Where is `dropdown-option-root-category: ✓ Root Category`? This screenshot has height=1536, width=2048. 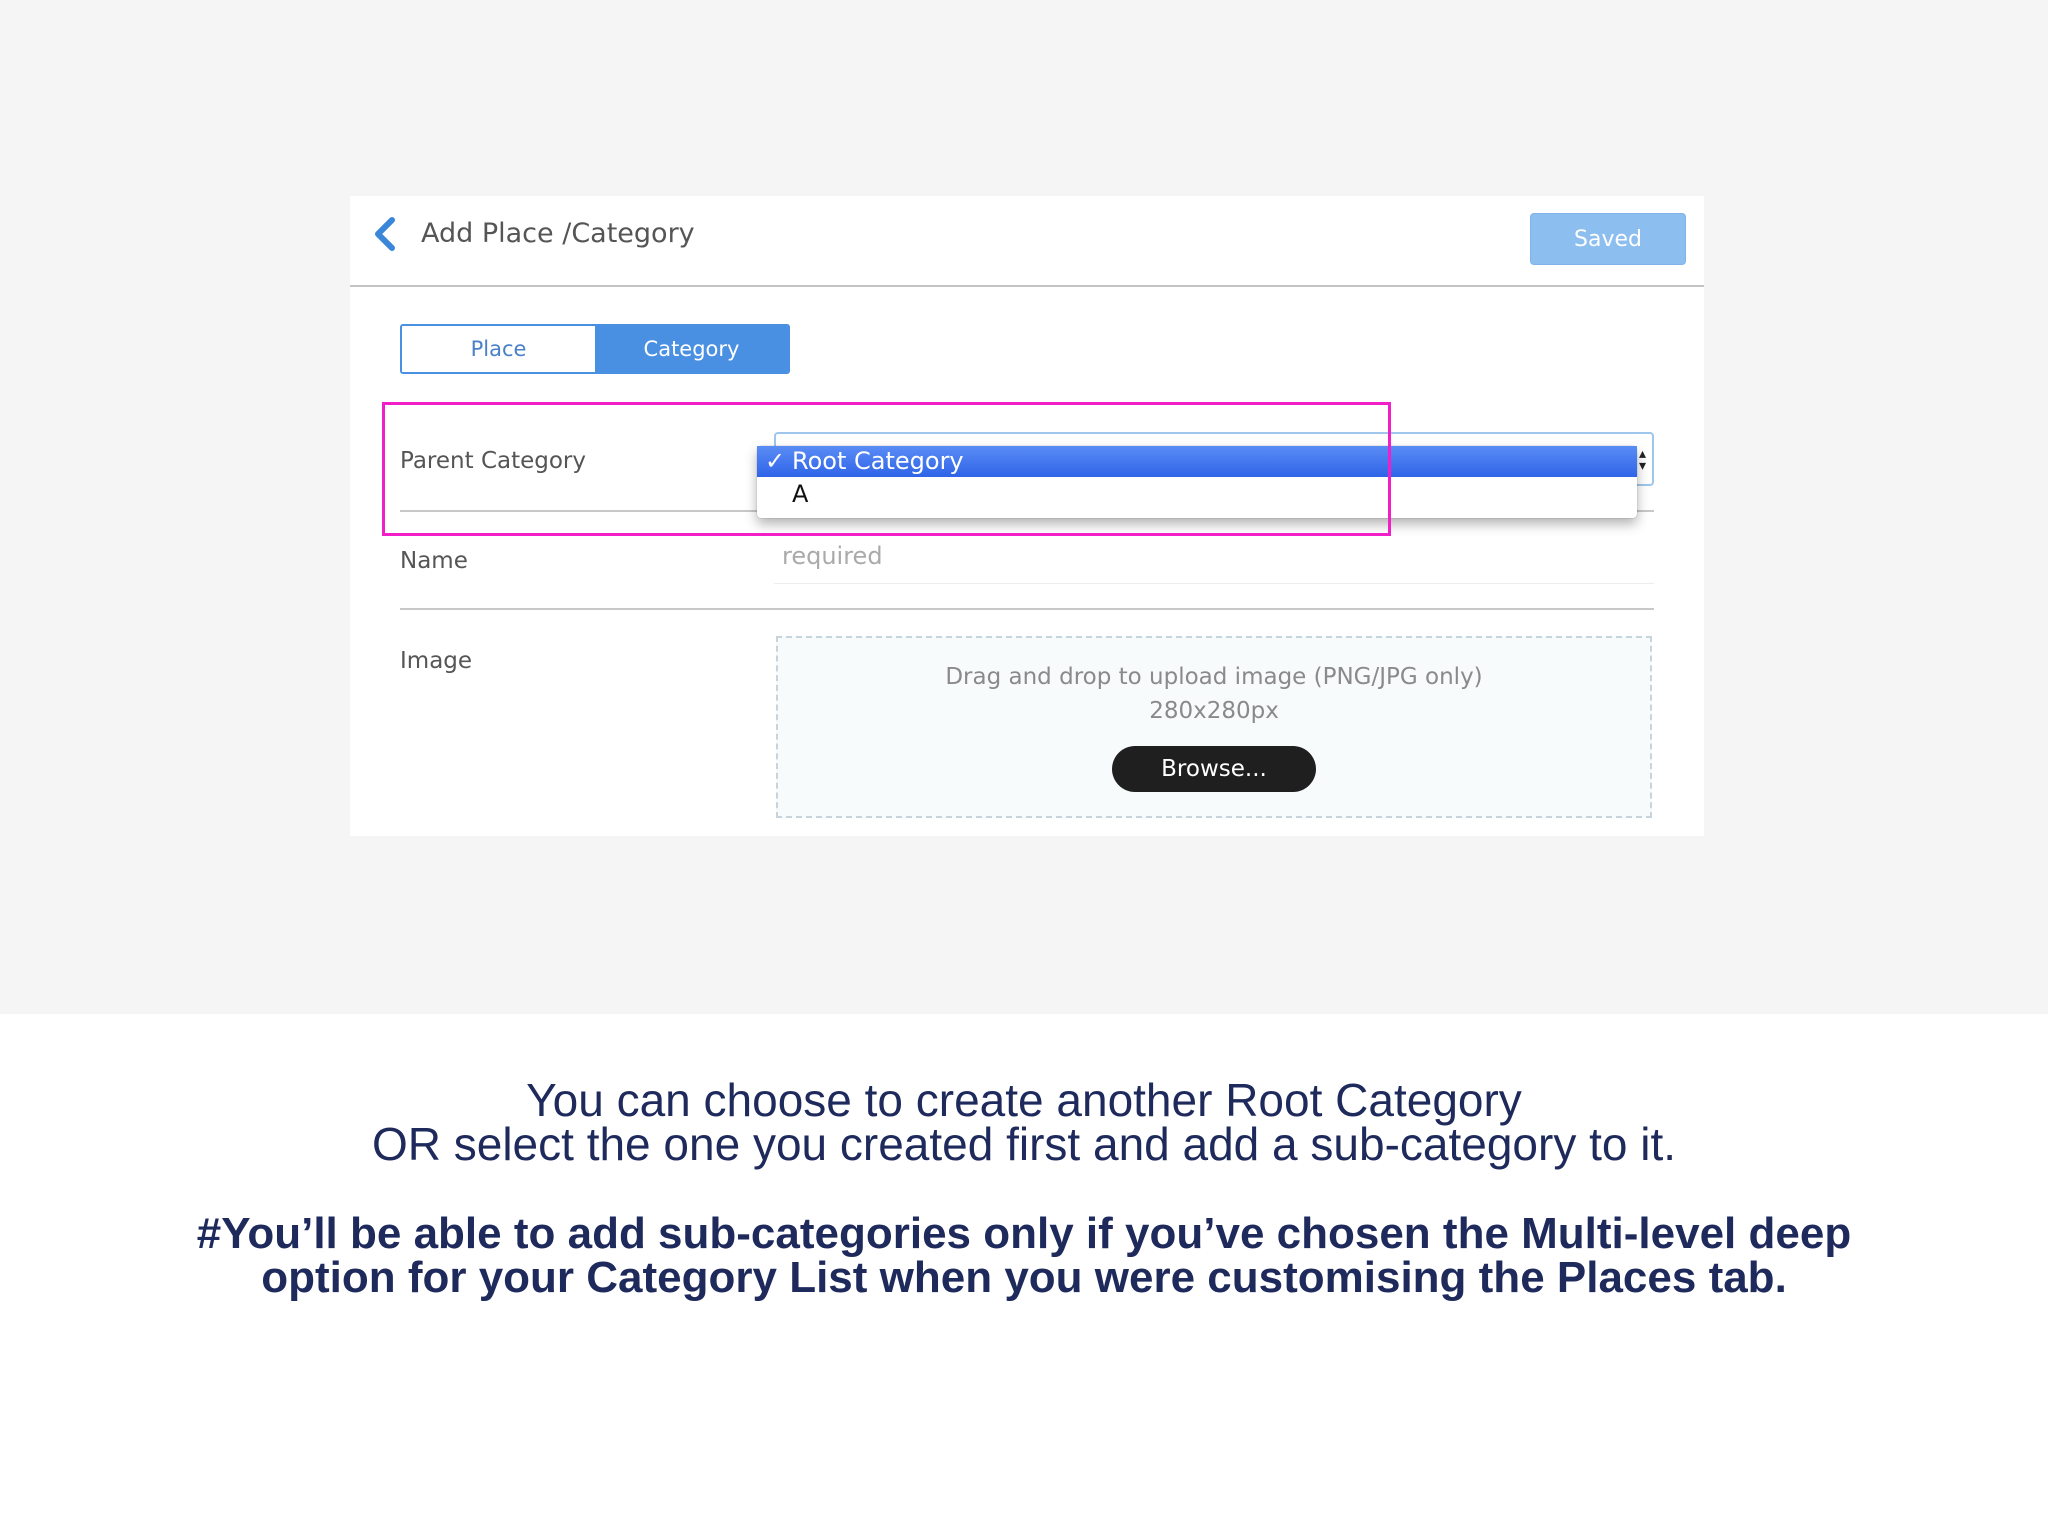 dropdown-option-root-category: ✓ Root Category is located at coordinates (1197, 461).